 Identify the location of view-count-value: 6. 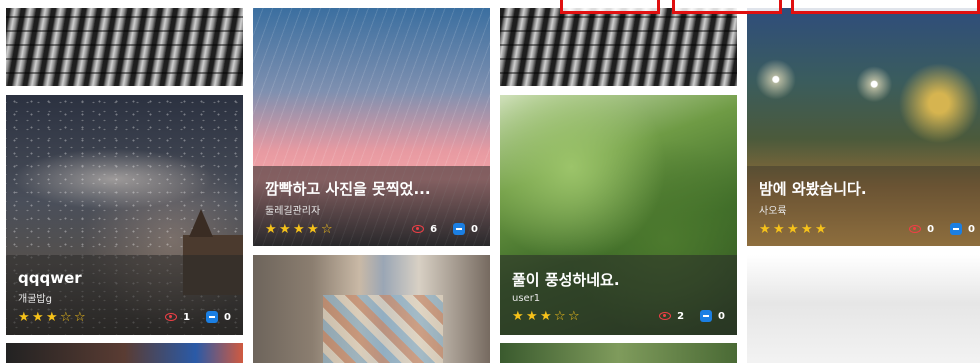
(434, 229).